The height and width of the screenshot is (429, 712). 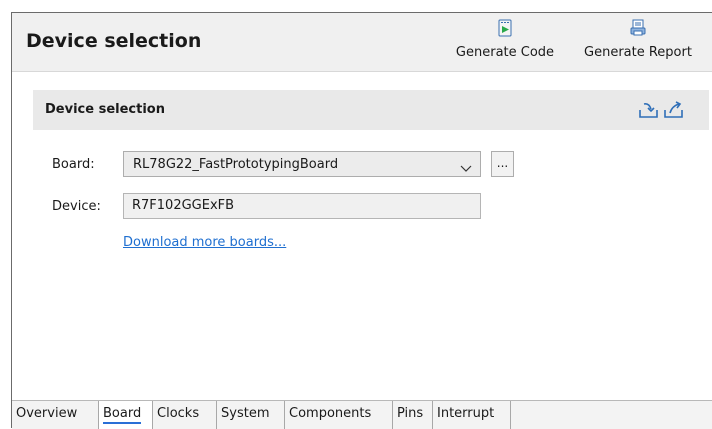 I want to click on tab-overview: Overview, so click(x=55, y=415).